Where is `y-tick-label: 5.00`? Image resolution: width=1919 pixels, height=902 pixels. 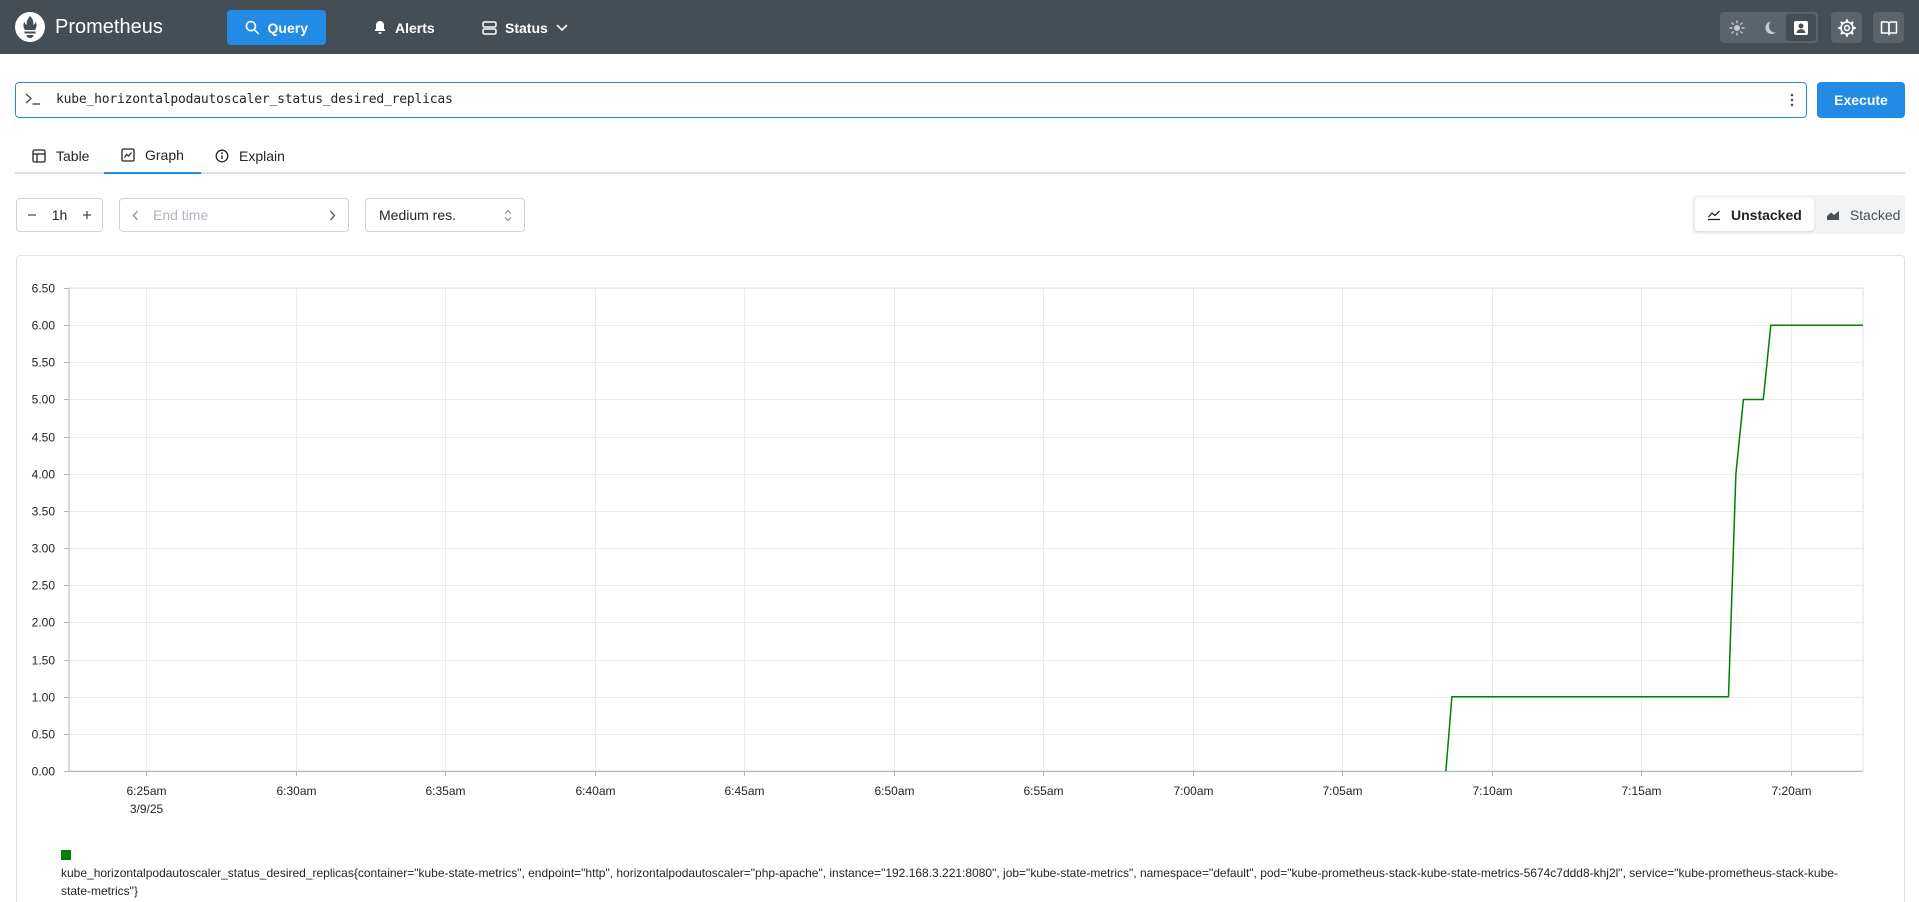 y-tick-label: 5.00 is located at coordinates (44, 400).